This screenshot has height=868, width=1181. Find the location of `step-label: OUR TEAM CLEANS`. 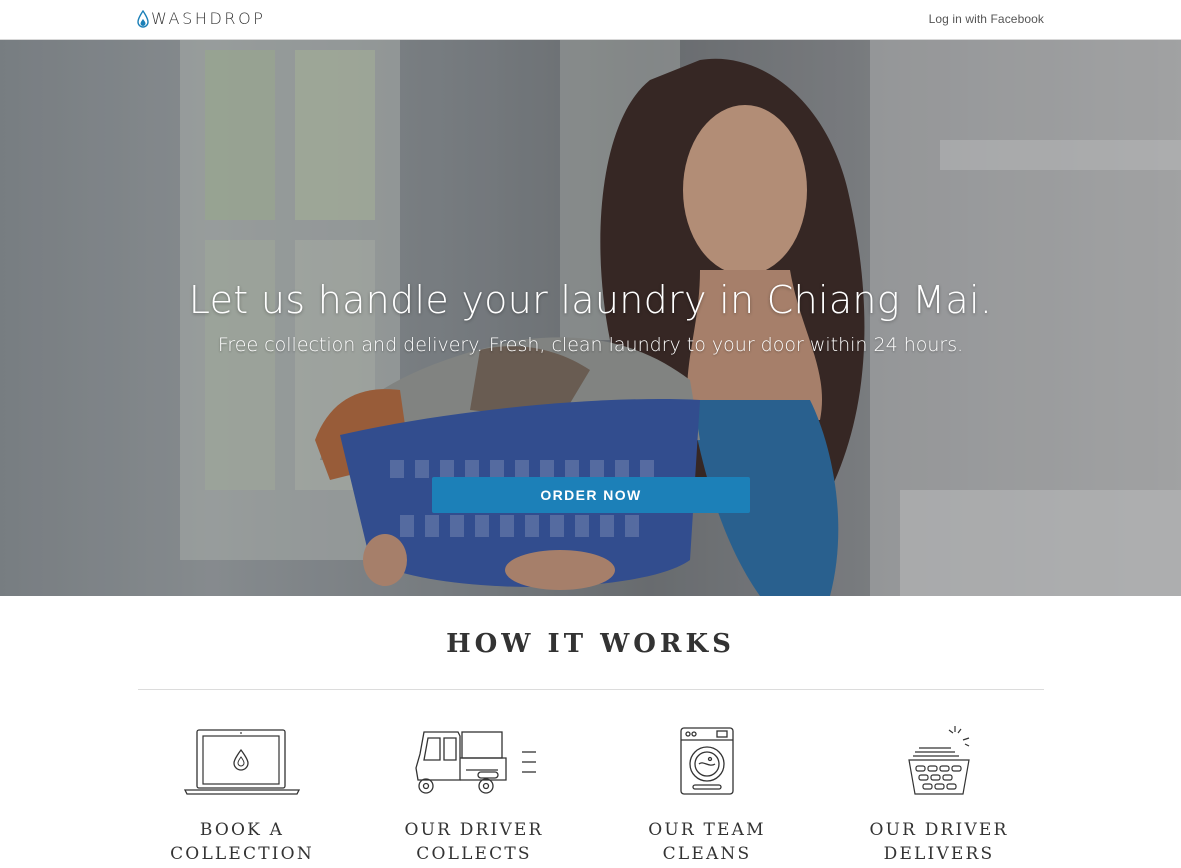

step-label: OUR TEAM CLEANS is located at coordinates (707, 842).